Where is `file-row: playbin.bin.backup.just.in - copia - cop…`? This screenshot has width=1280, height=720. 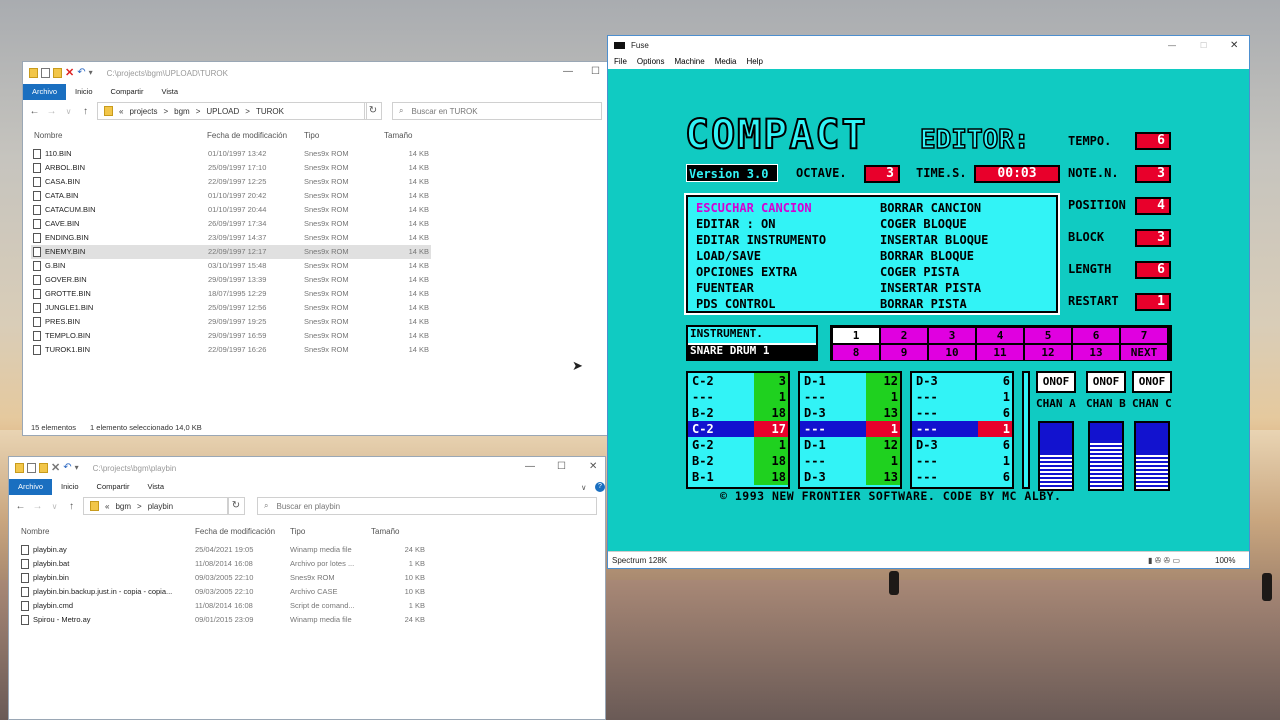 file-row: playbin.bin.backup.just.in - copia - cop… is located at coordinates (222, 592).